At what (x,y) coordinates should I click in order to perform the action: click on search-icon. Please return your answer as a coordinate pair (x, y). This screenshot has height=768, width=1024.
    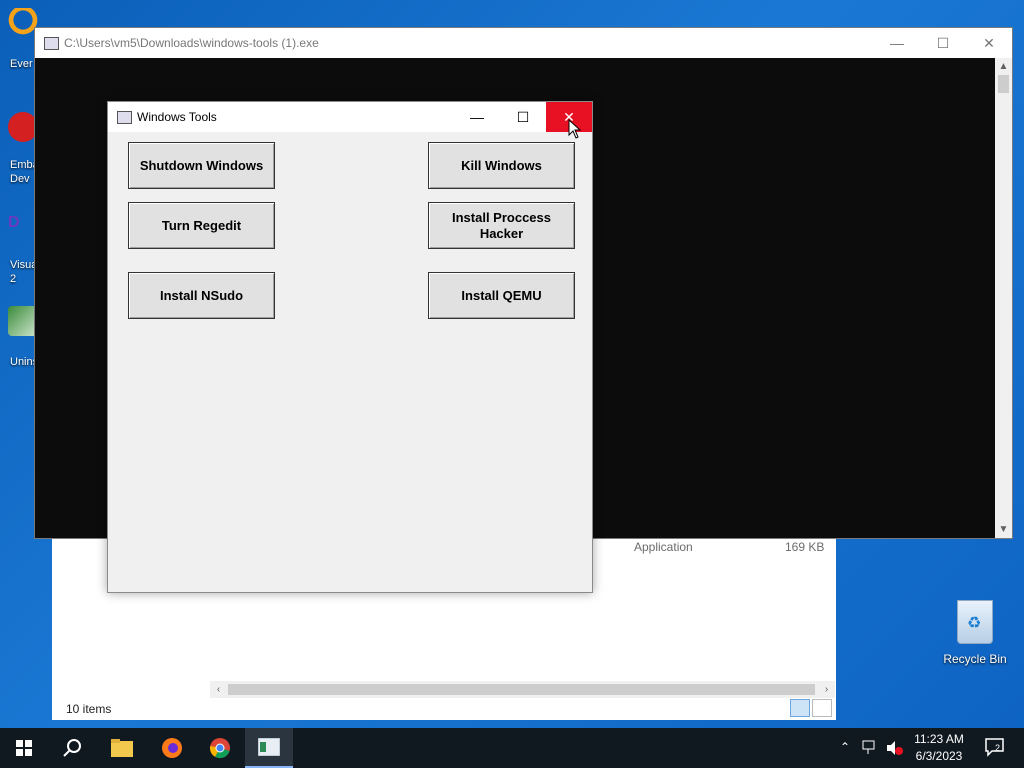
    Looking at the image, I should click on (72, 748).